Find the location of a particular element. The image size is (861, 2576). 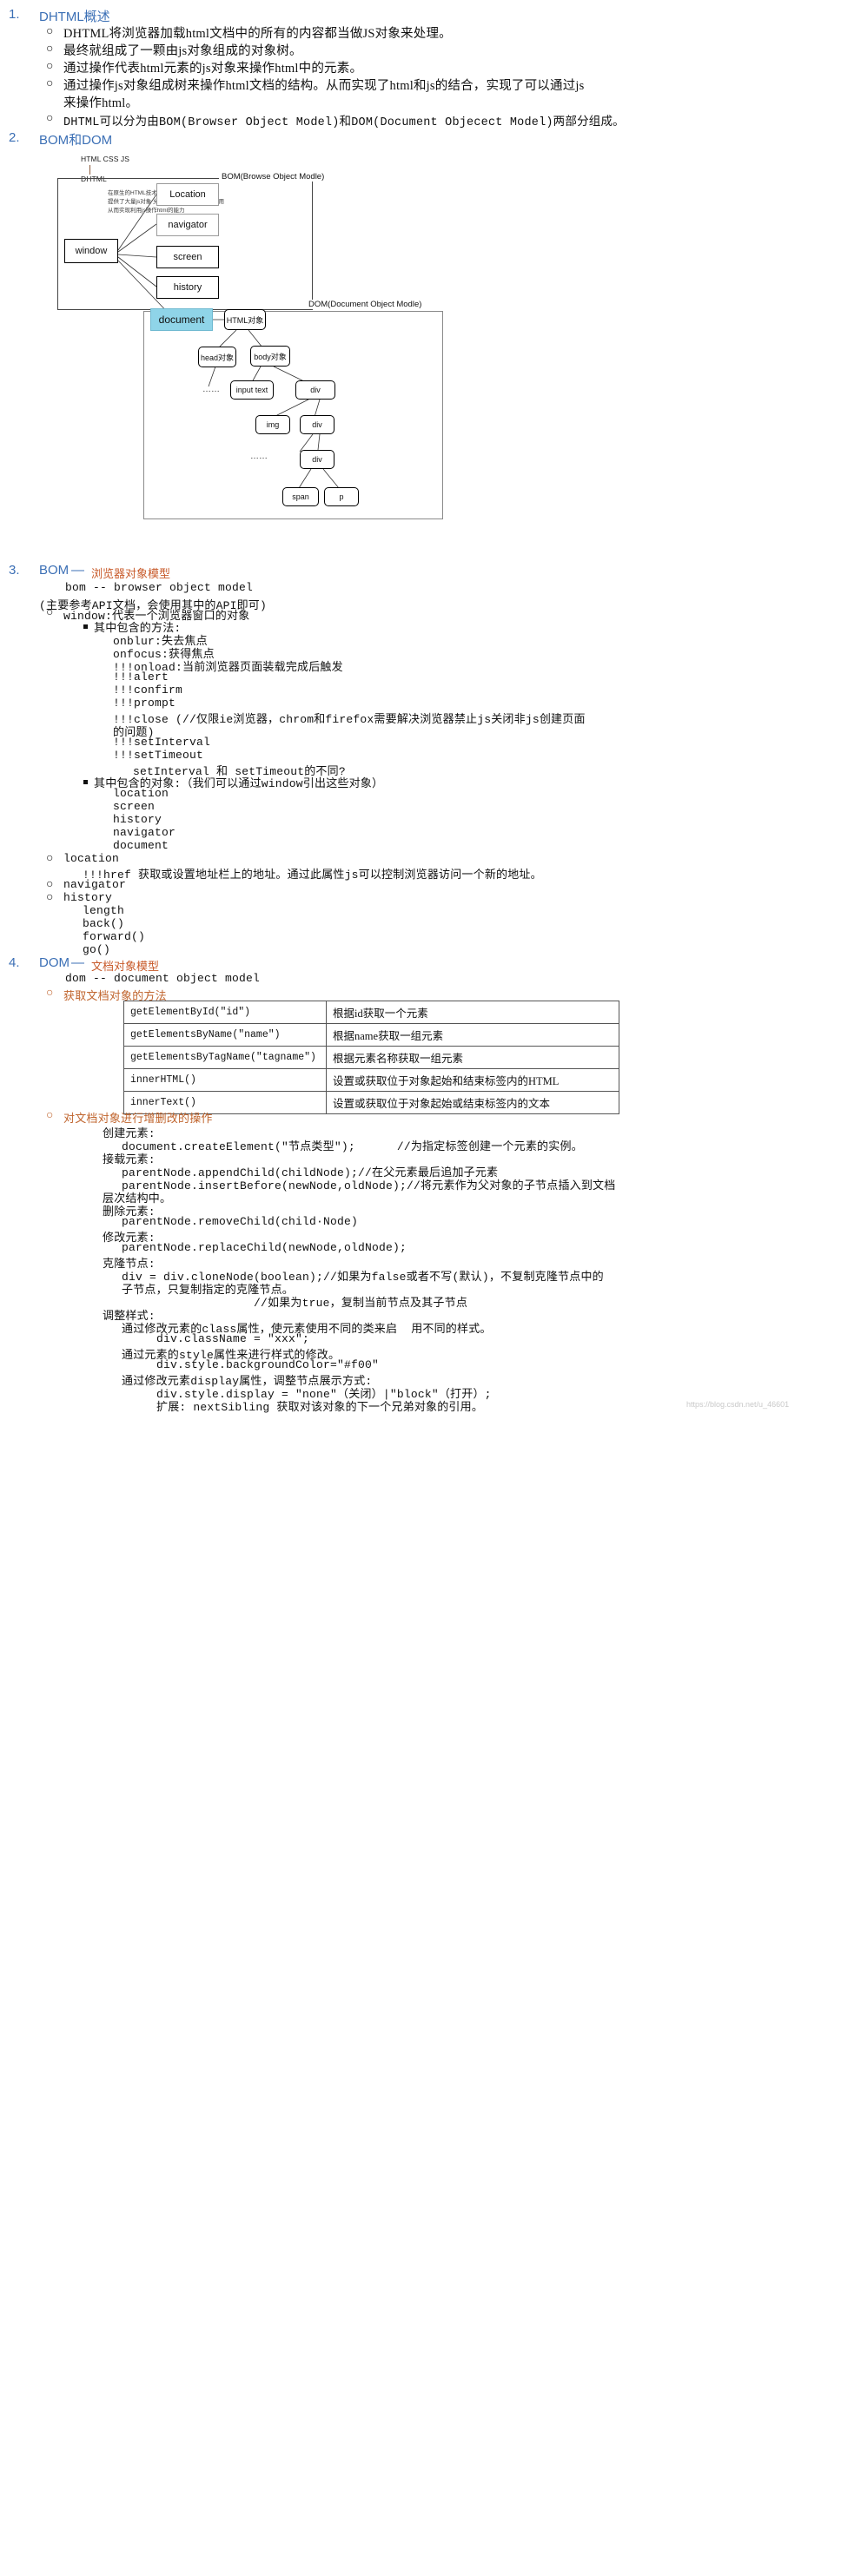

diagram-connectors is located at coordinates (229, 341).